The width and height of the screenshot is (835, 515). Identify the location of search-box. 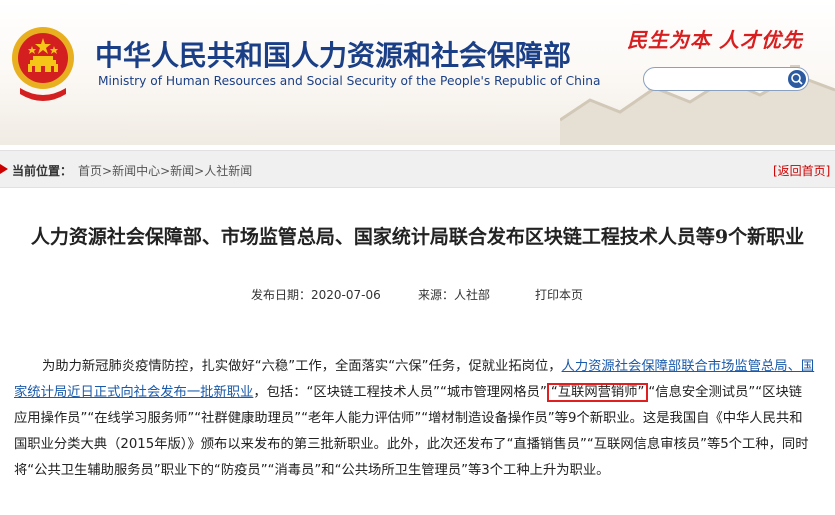
(726, 79).